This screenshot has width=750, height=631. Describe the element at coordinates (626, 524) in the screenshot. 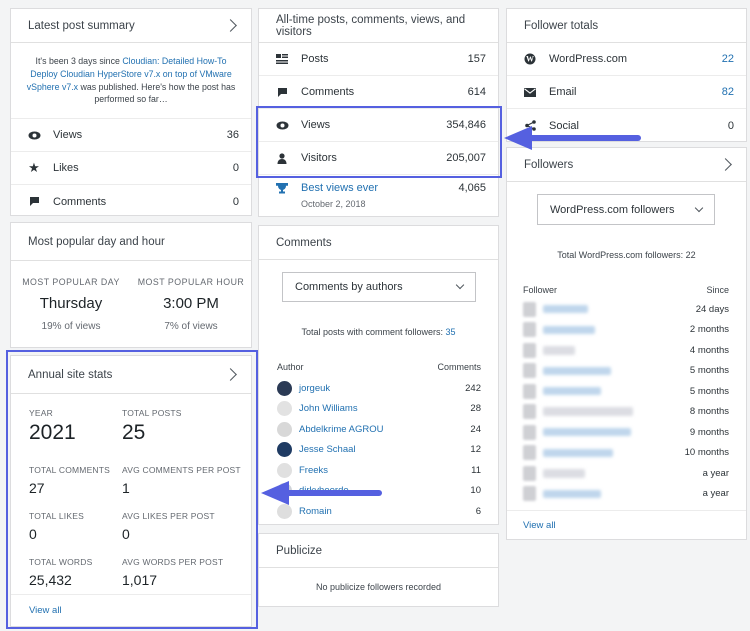

I see `followers-footer: View all` at that location.